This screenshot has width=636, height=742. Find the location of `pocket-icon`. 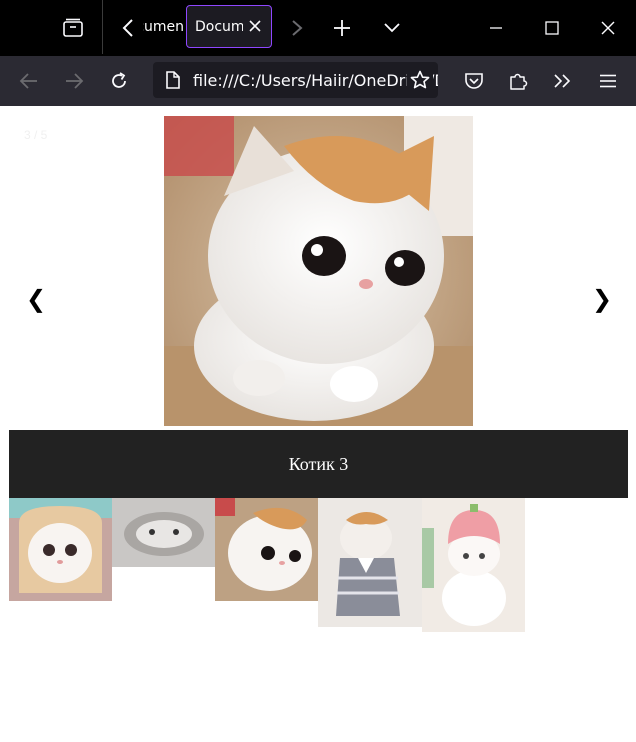

pocket-icon is located at coordinates (474, 81).